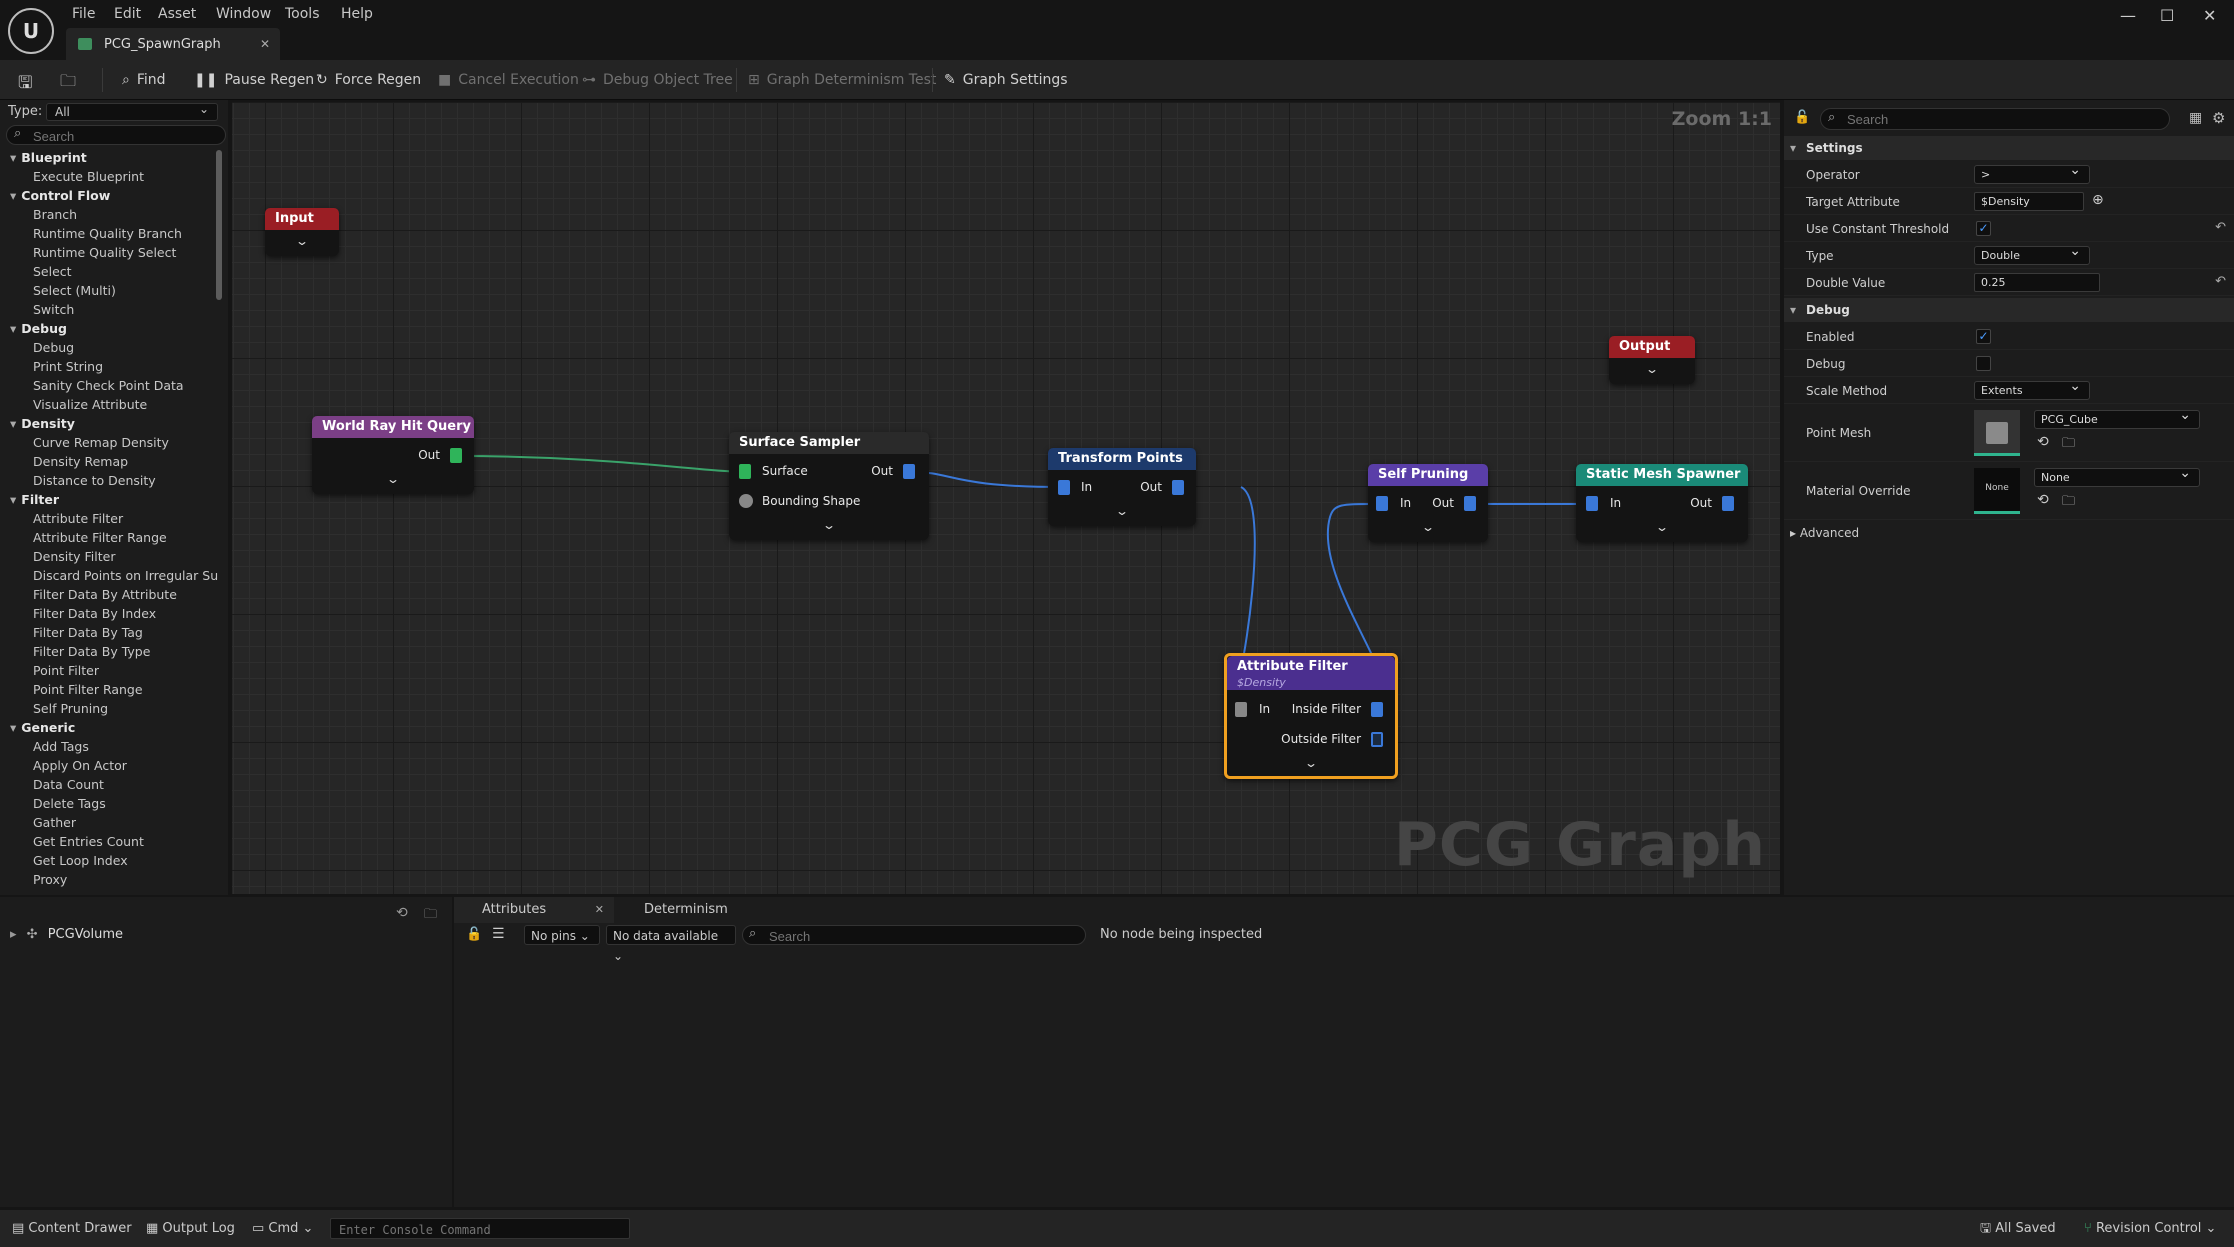 This screenshot has height=1247, width=2234. What do you see at coordinates (66, 934) in the screenshot?
I see `tree-item-pcgvolume: ▸ ✣ PCGVolume` at bounding box center [66, 934].